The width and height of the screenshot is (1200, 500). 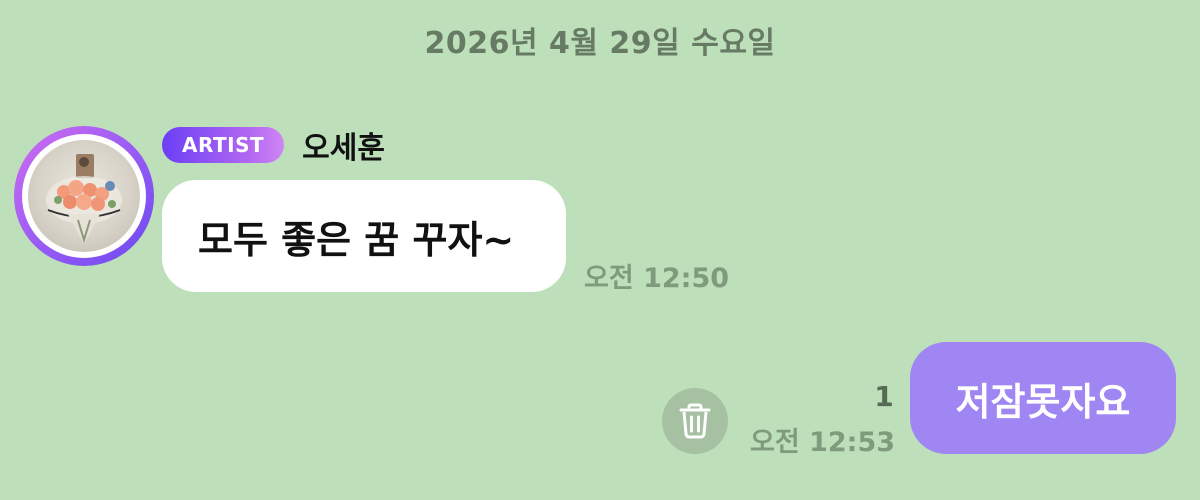 What do you see at coordinates (223, 145) in the screenshot?
I see `artist-badge: ARTIST` at bounding box center [223, 145].